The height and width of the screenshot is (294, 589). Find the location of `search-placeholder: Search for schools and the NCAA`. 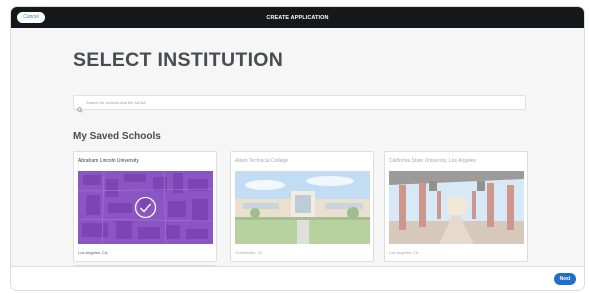

search-placeholder: Search for schools and the NCAA is located at coordinates (116, 102).